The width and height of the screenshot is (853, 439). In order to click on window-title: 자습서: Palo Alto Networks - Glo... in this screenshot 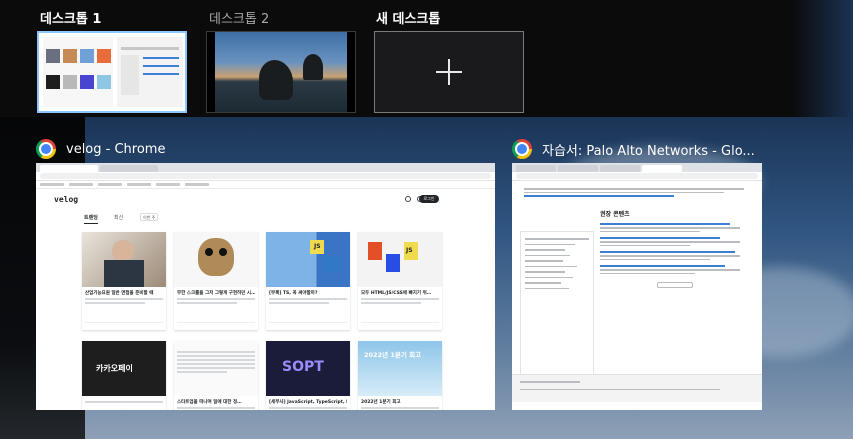, I will do `click(648, 151)`.